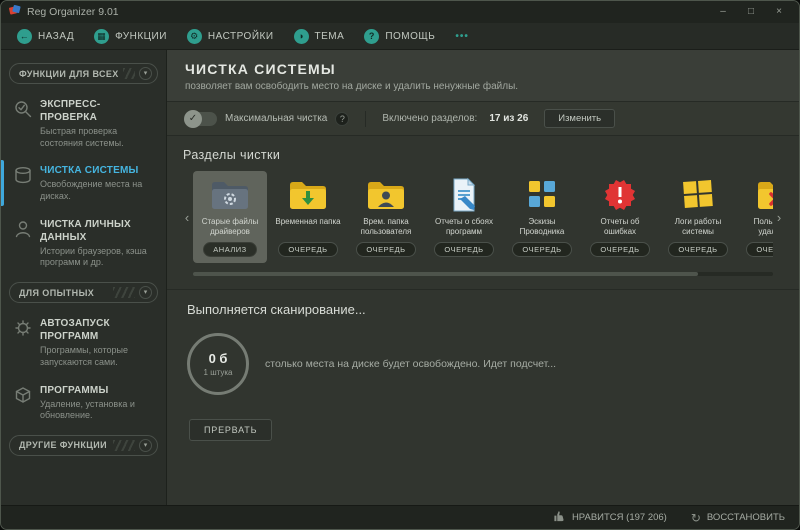 This screenshot has height=530, width=800. What do you see at coordinates (70, 111) in the screenshot?
I see `sidebar-item-title: ЭКСПРЕСС-ПРОВЕРКА` at bounding box center [70, 111].